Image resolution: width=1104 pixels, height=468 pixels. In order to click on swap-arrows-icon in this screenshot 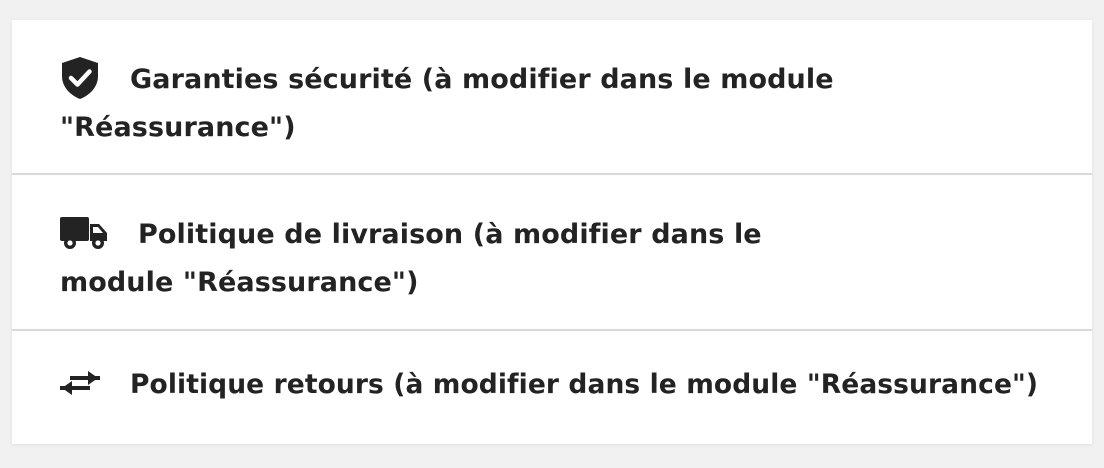, I will do `click(80, 383)`.